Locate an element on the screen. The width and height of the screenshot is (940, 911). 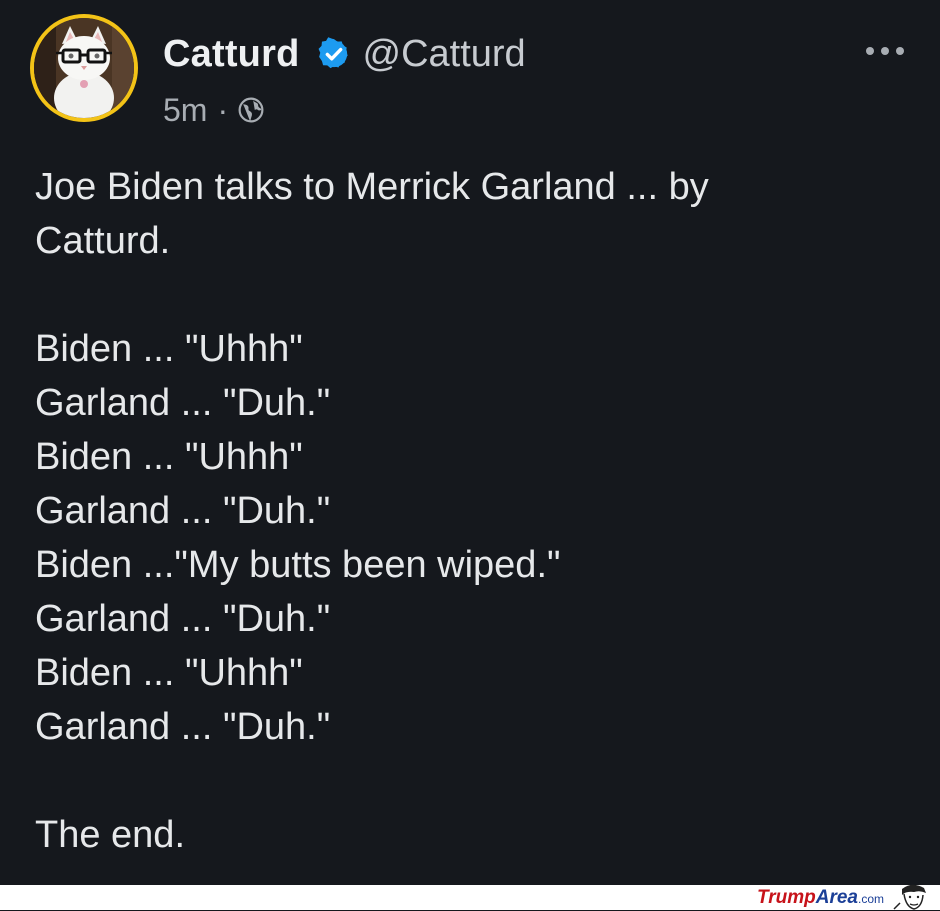
avatar is located at coordinates (84, 68).